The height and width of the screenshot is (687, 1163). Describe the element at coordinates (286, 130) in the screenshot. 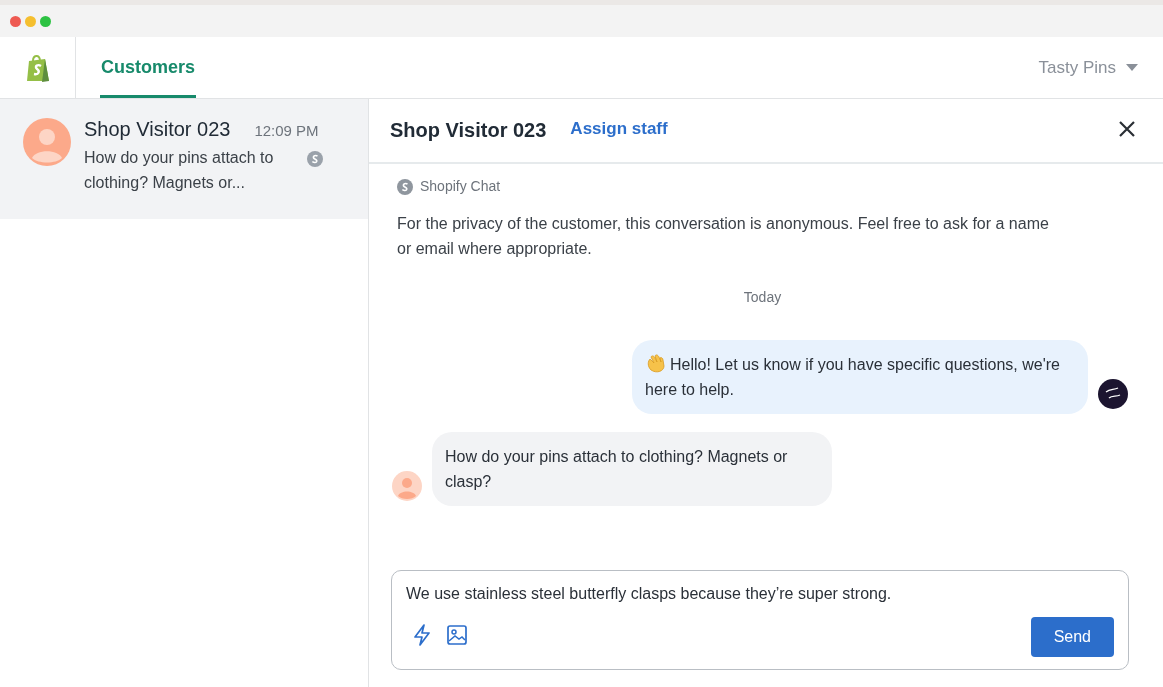

I see `message-time: 12:09 PM` at that location.